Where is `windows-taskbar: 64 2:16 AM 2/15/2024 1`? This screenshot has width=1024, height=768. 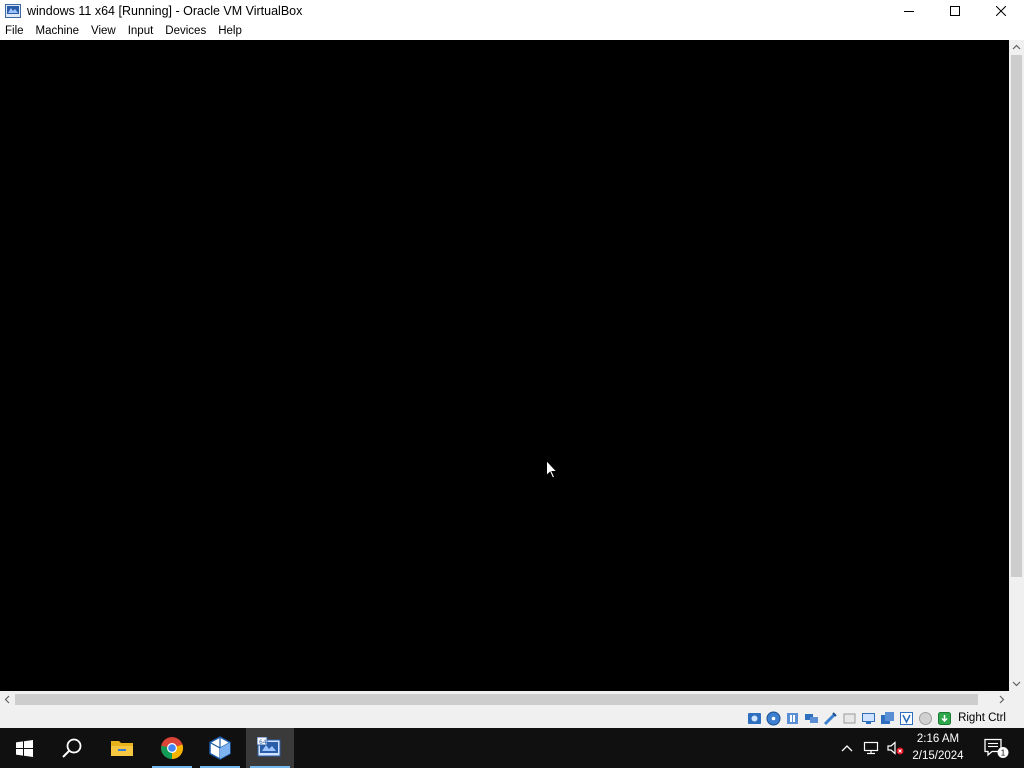
windows-taskbar: 64 2:16 AM 2/15/2024 1 is located at coordinates (512, 748).